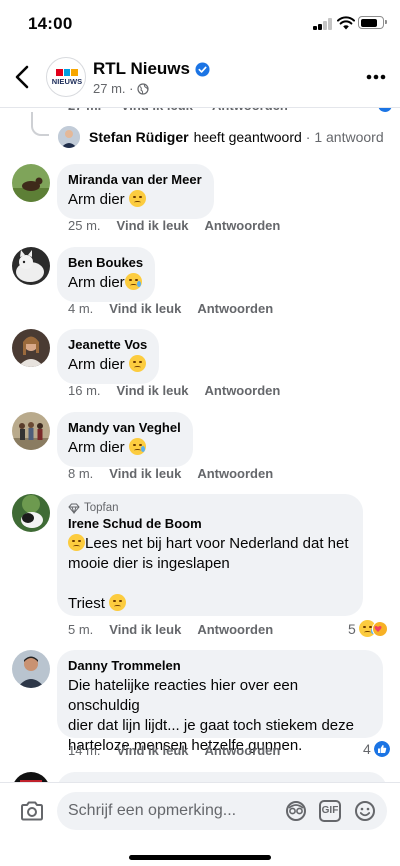  What do you see at coordinates (323, 24) in the screenshot?
I see `cellular-signal-icon` at bounding box center [323, 24].